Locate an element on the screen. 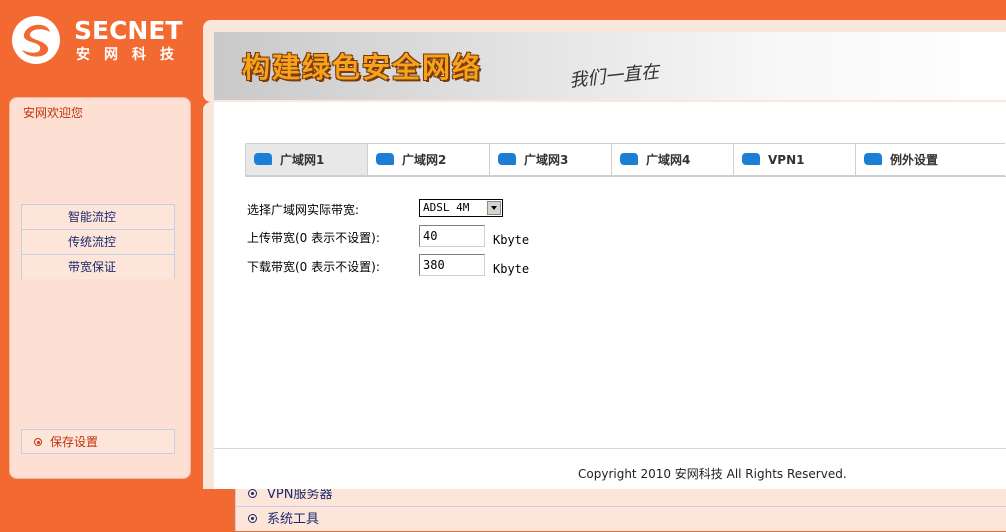 This screenshot has width=1006, height=532. copyright-text: Copyright 2010 安网科技 All Rights Reserved. is located at coordinates (712, 474).